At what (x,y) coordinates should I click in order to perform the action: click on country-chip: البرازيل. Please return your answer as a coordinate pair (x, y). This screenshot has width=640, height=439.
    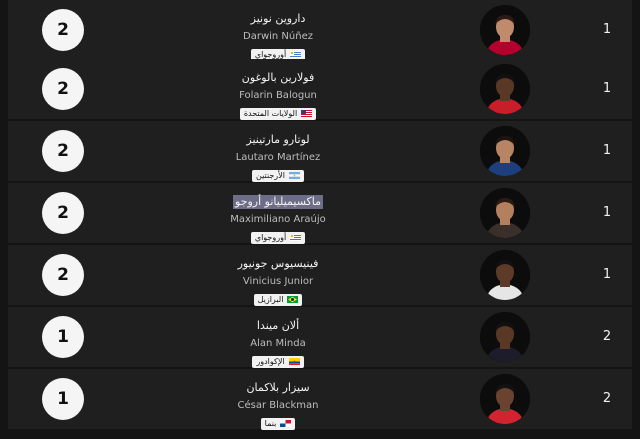
    Looking at the image, I should click on (278, 299).